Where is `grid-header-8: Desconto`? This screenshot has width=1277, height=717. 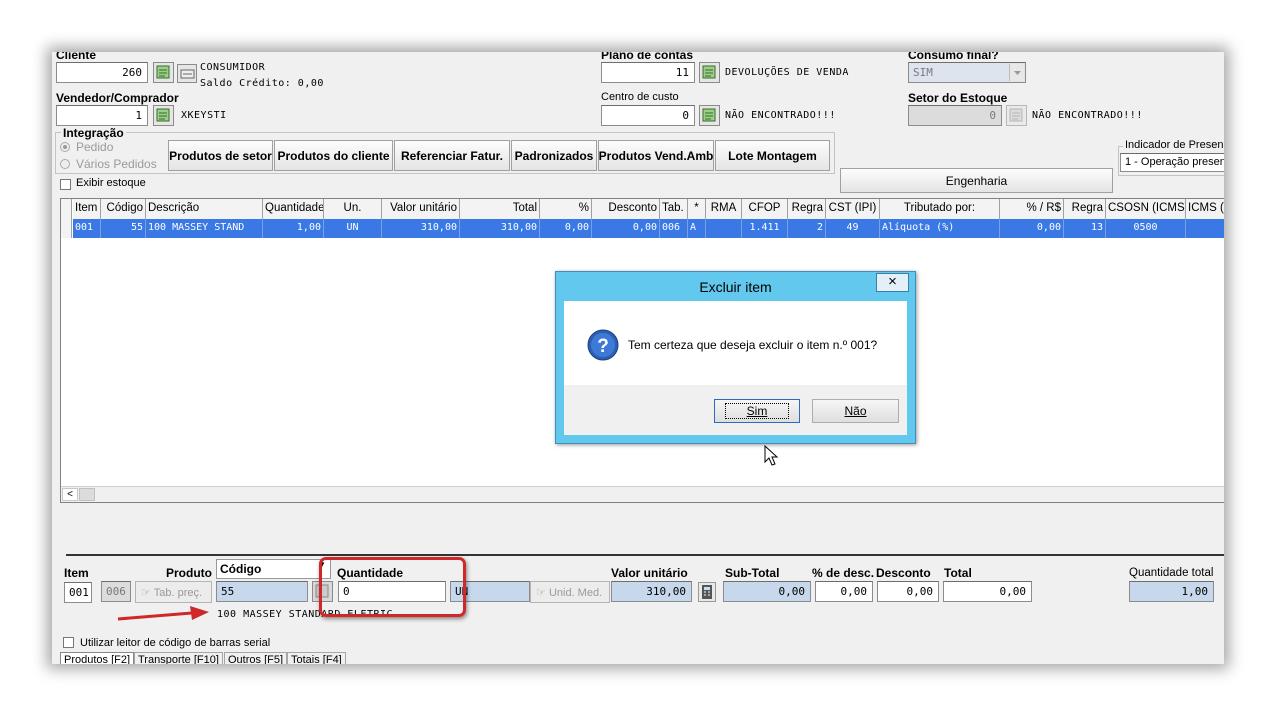
grid-header-8: Desconto is located at coordinates (626, 209).